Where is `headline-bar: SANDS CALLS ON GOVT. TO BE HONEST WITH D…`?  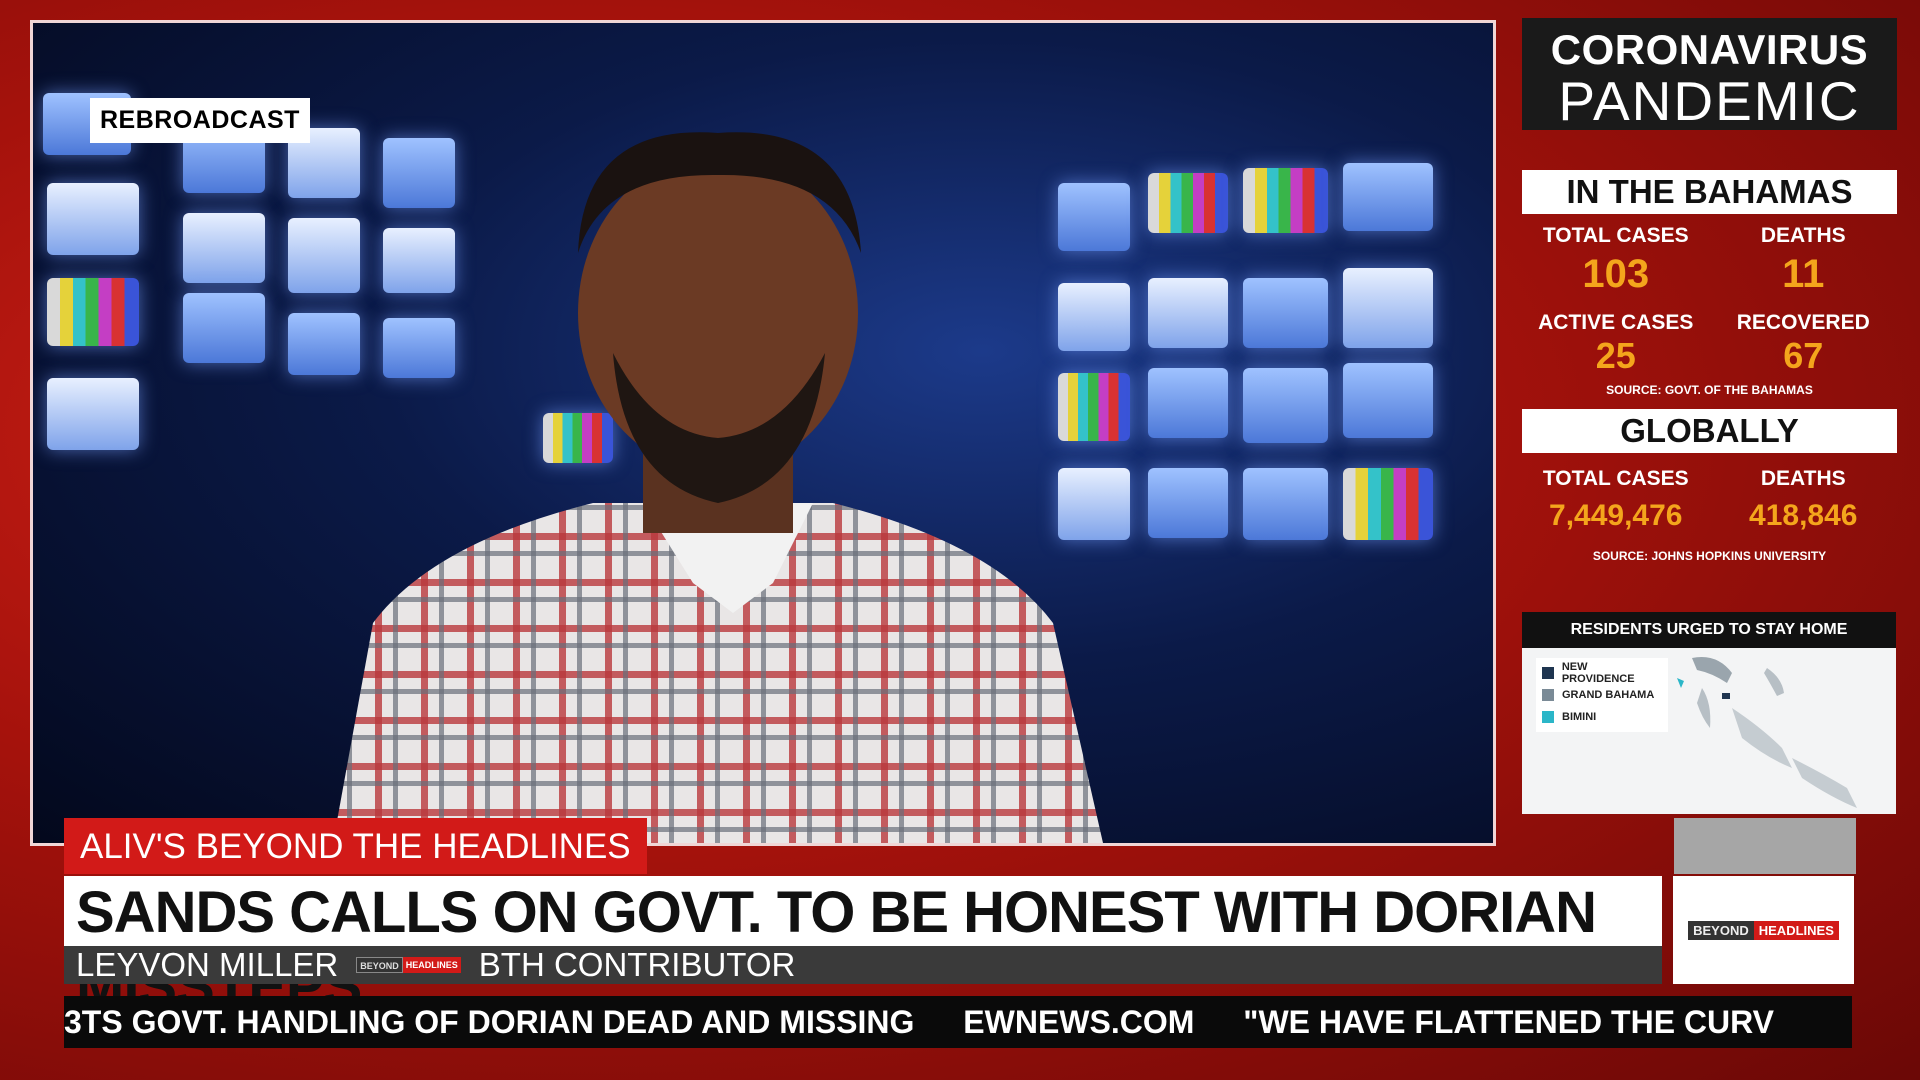
headline-bar: SANDS CALLS ON GOVT. TO BE HONEST WITH D… is located at coordinates (863, 947).